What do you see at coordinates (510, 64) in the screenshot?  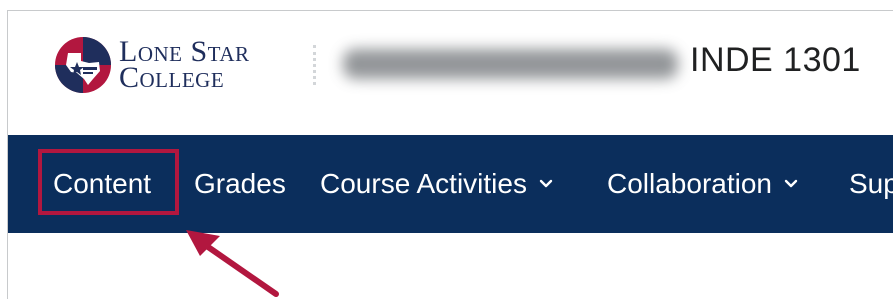 I see `course-name-redacted` at bounding box center [510, 64].